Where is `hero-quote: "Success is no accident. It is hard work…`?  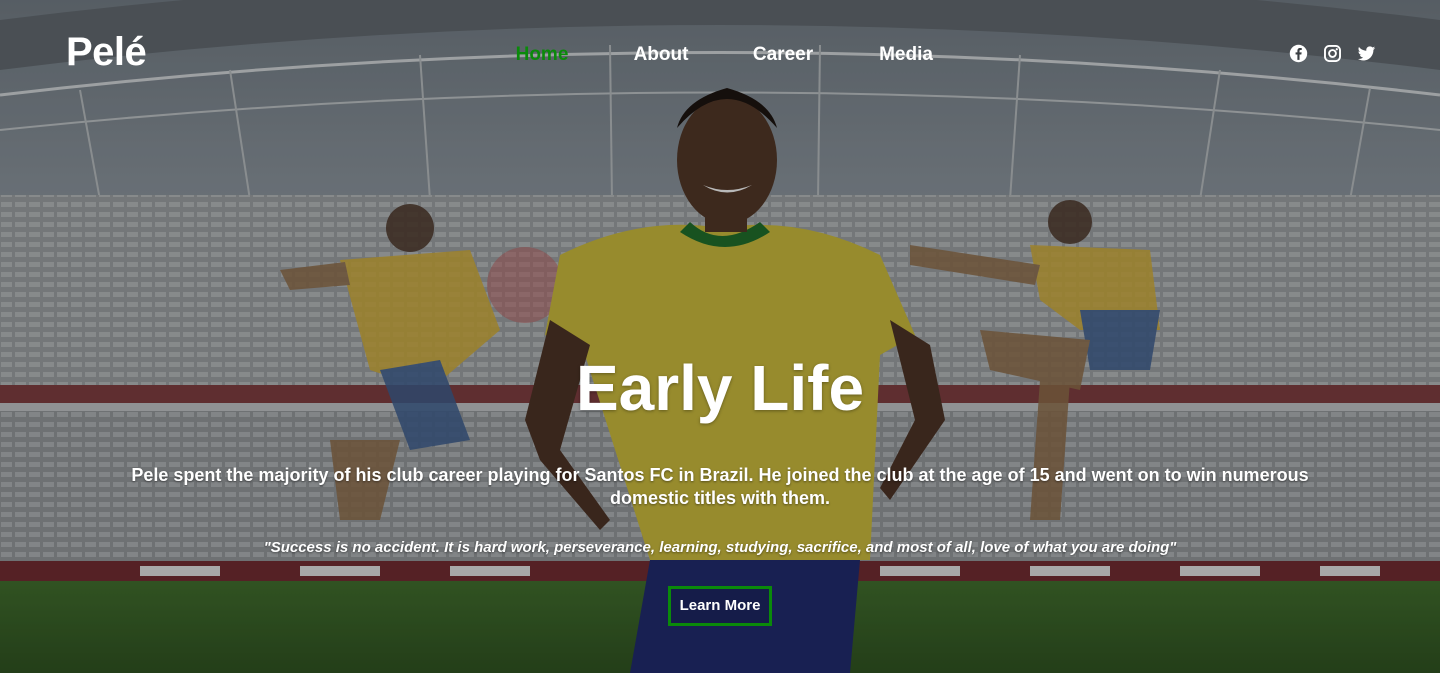 hero-quote: "Success is no accident. It is hard work… is located at coordinates (720, 547).